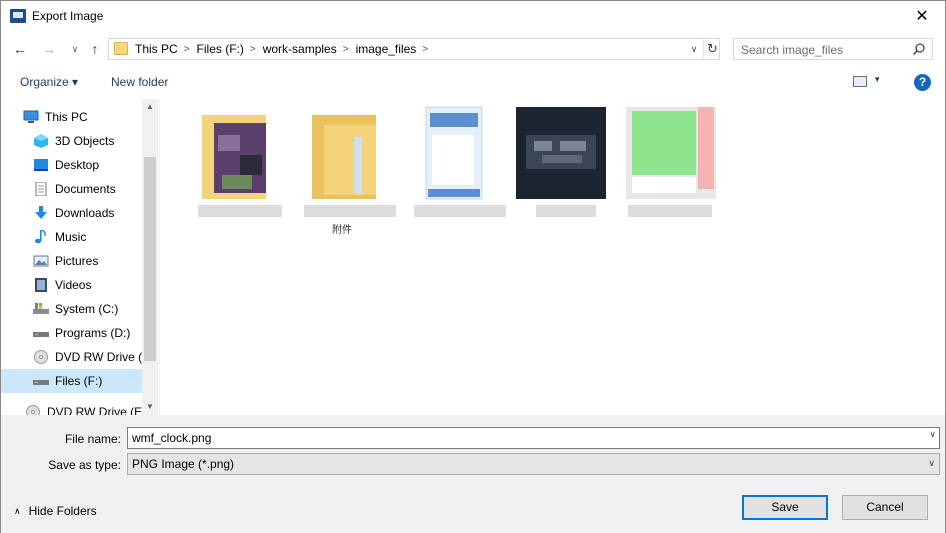  What do you see at coordinates (712, 49) in the screenshot?
I see `refresh-button: ↻` at bounding box center [712, 49].